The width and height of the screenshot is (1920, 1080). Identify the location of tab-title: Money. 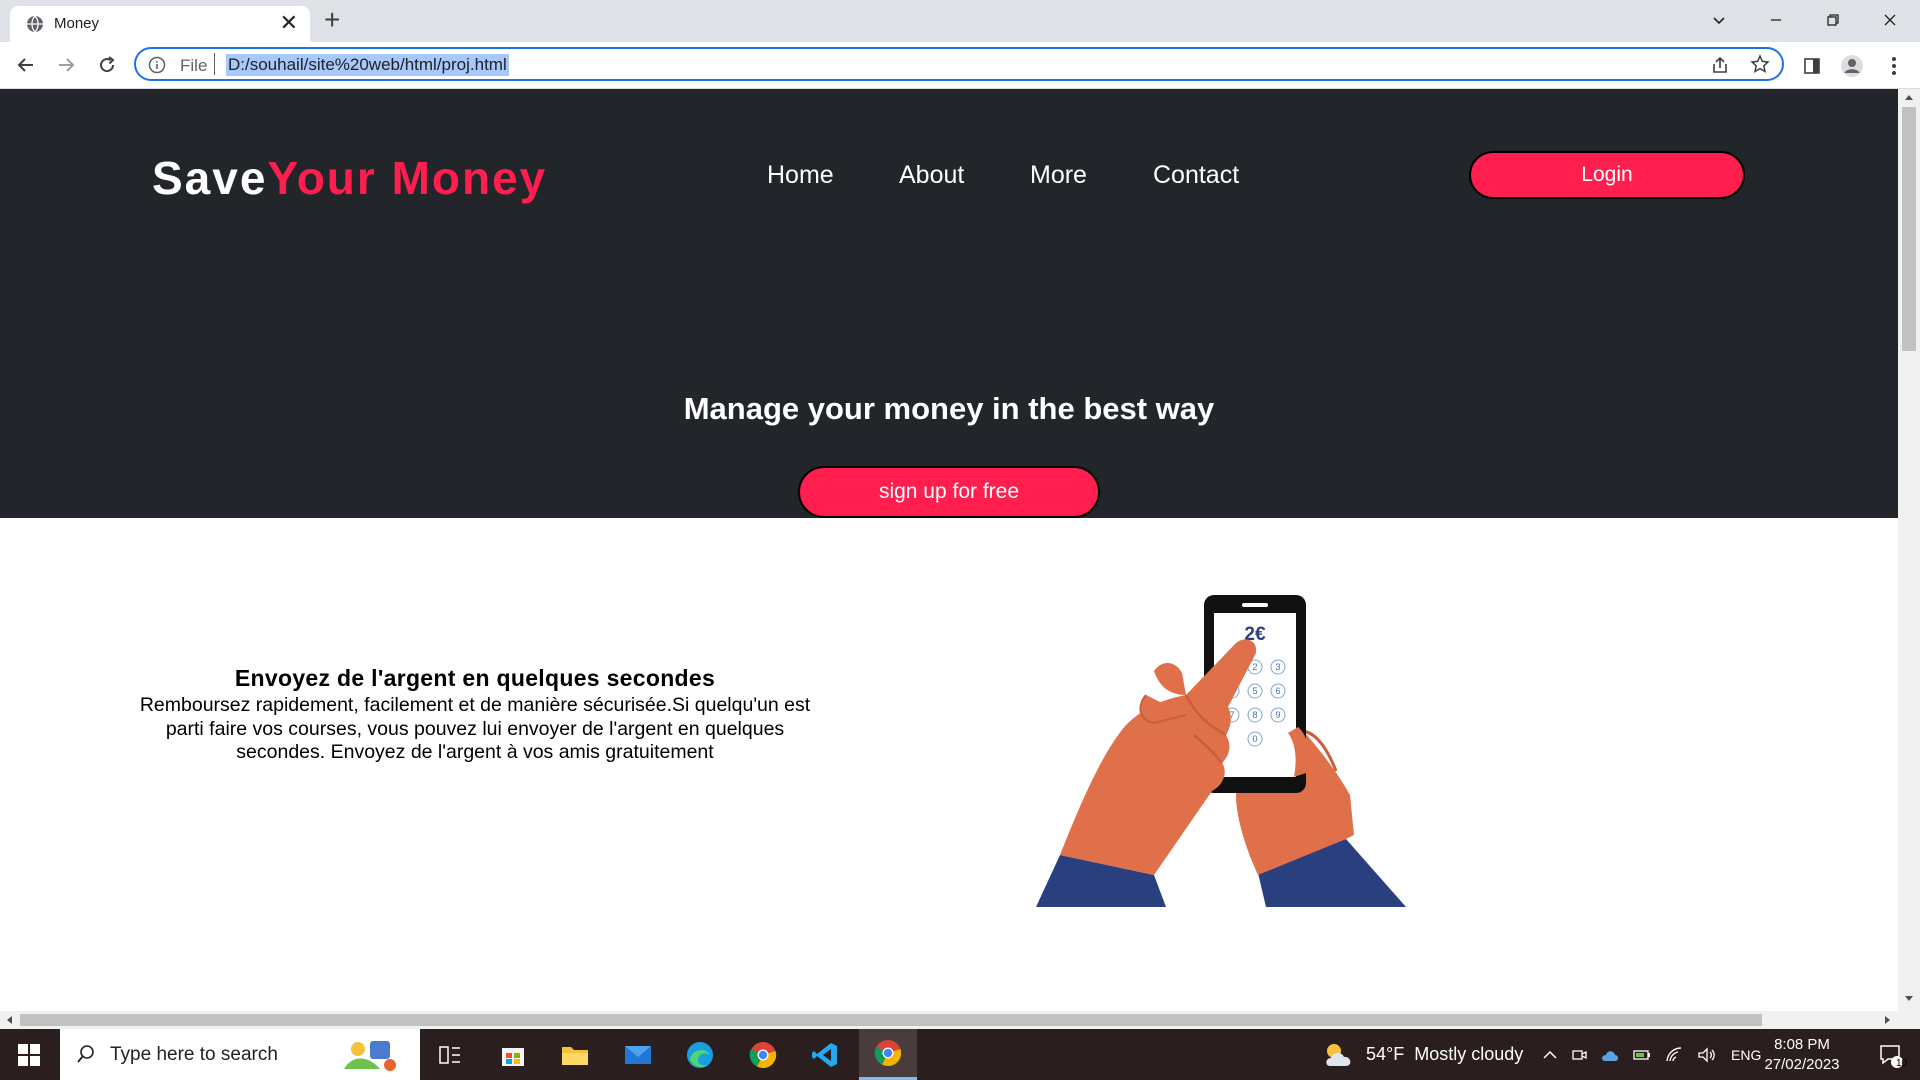
(77, 23).